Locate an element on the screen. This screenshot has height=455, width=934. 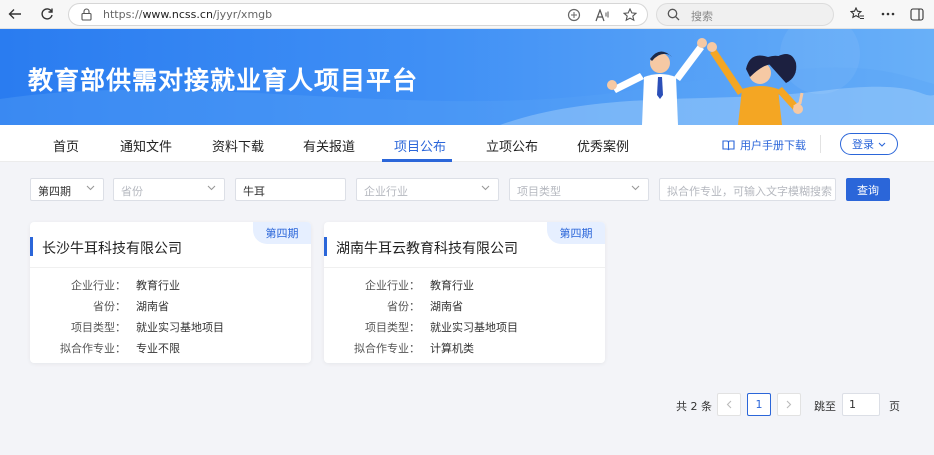
lock-icon is located at coordinates (86, 16).